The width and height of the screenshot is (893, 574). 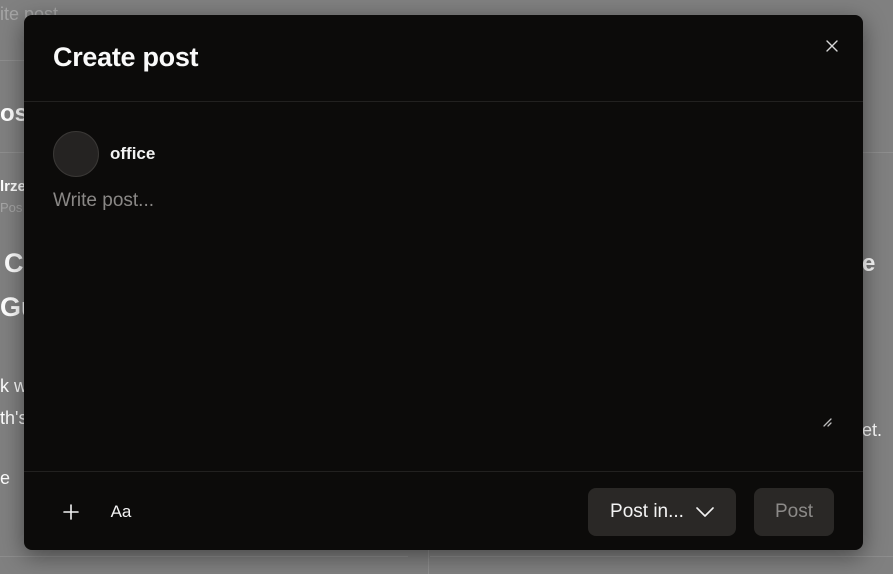 What do you see at coordinates (5, 478) in the screenshot?
I see `background-body: e` at bounding box center [5, 478].